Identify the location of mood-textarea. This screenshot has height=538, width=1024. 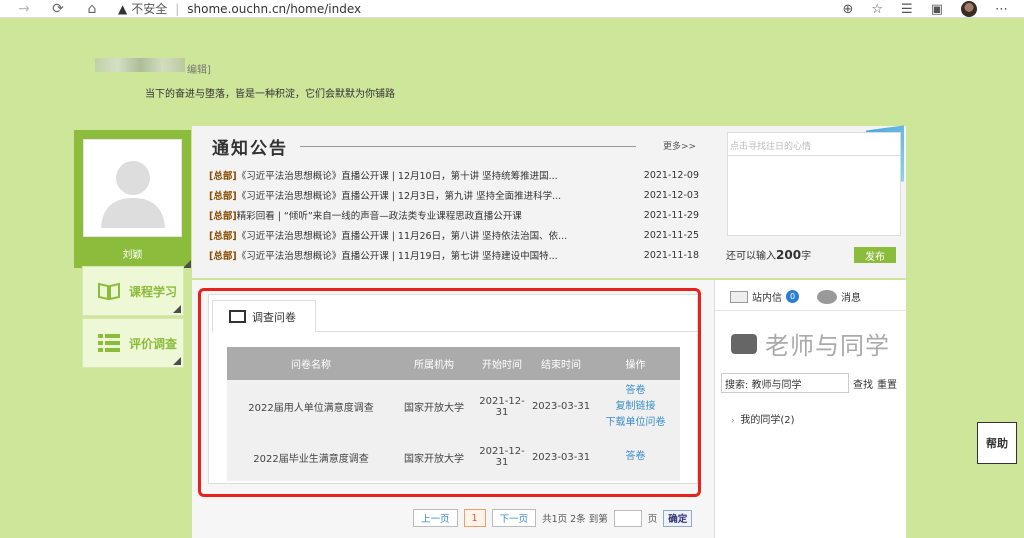
(814, 196).